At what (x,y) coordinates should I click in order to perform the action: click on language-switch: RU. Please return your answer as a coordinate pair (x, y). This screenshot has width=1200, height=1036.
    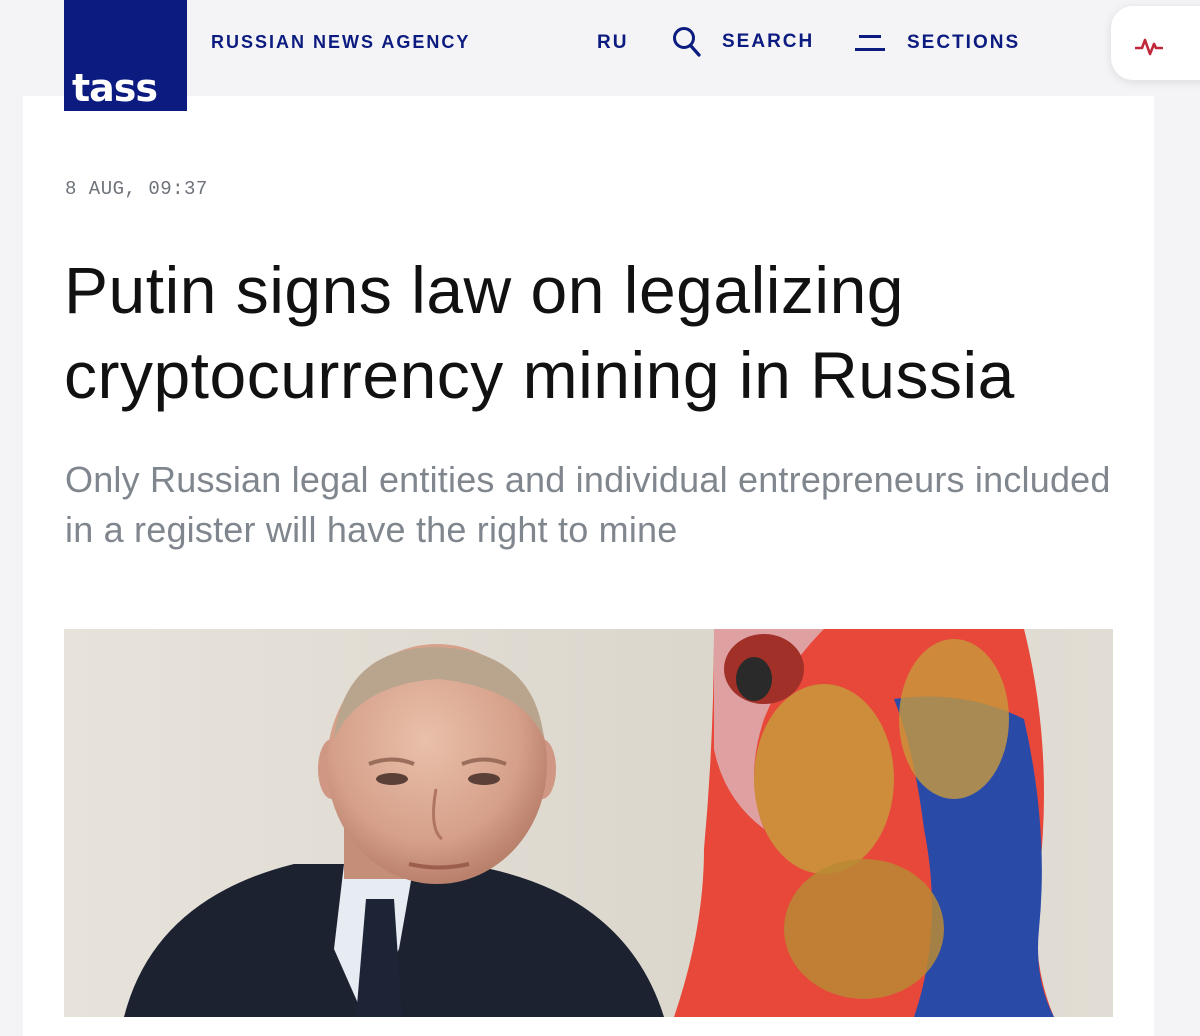
    Looking at the image, I should click on (612, 43).